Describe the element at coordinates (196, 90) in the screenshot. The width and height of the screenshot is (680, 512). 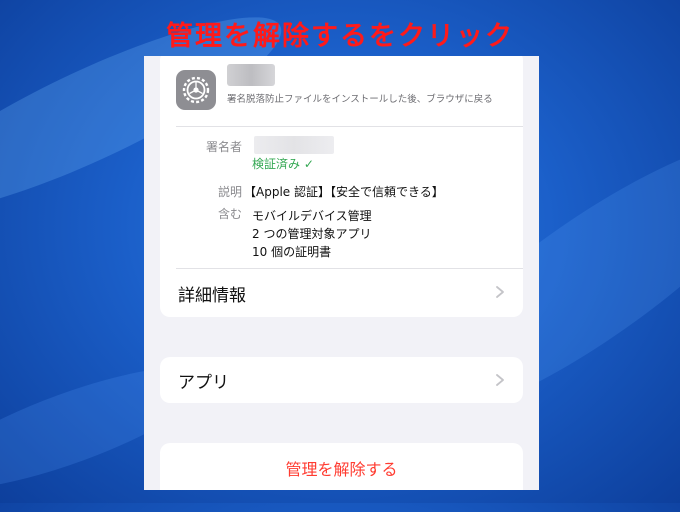
I see `settings-gear-icon` at that location.